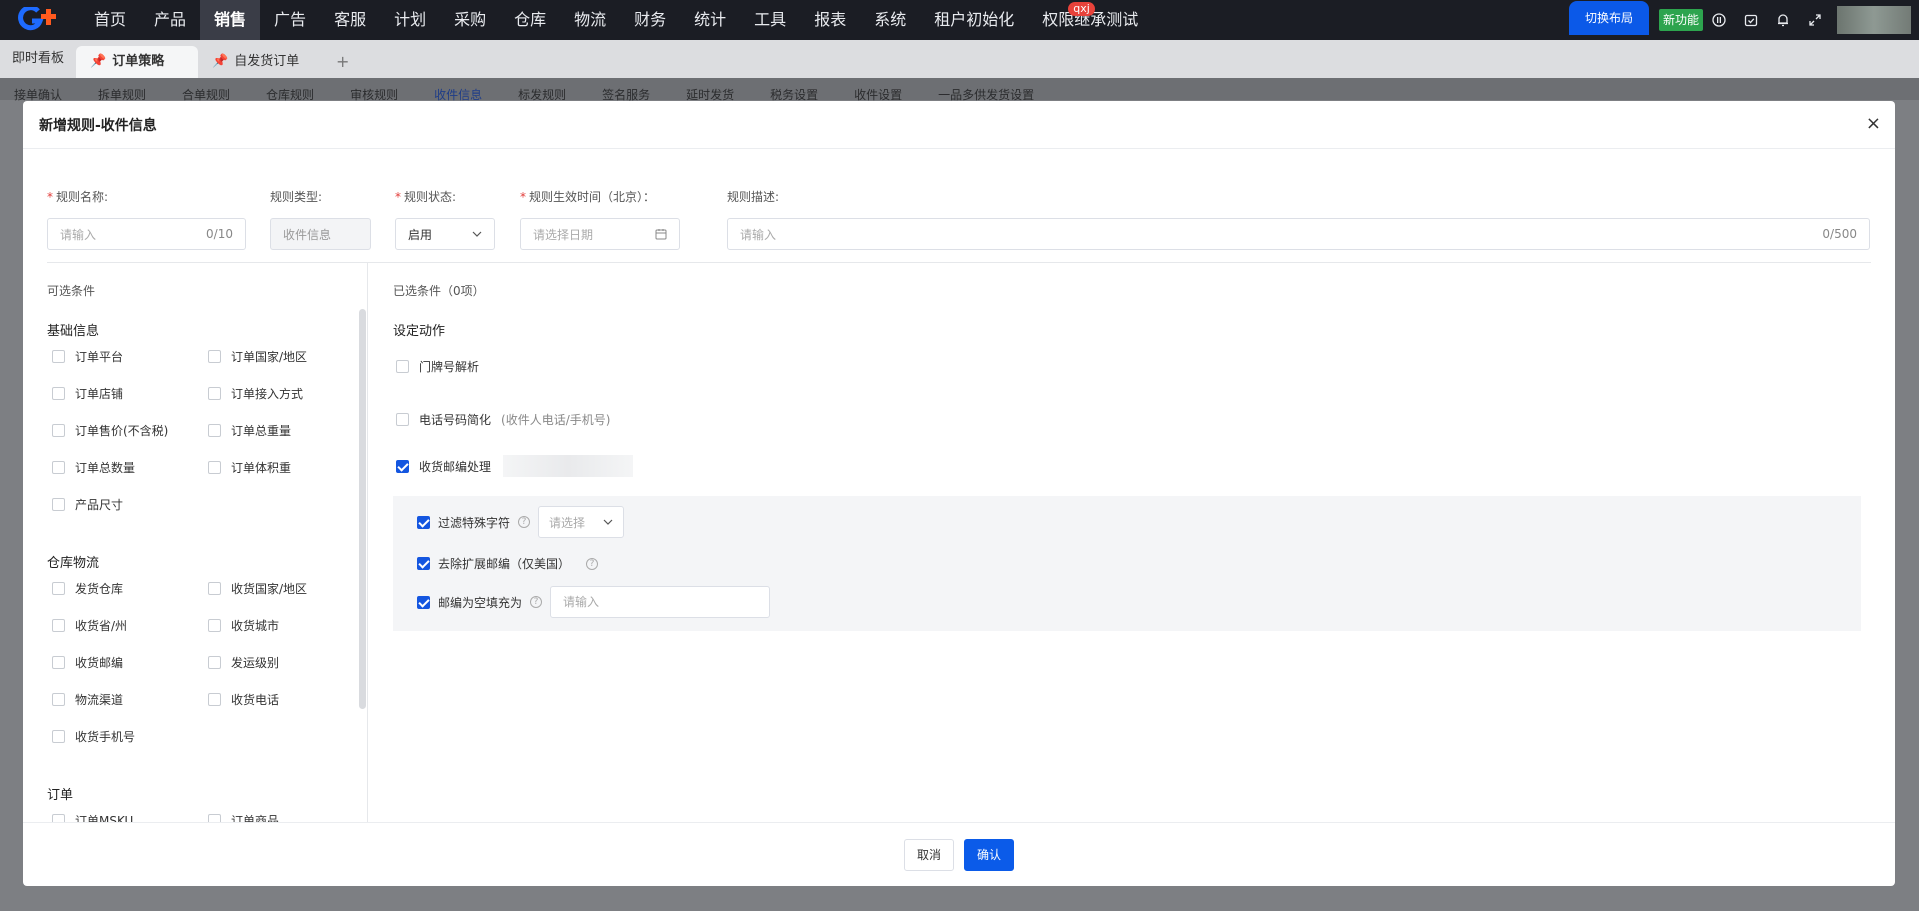 This screenshot has width=1919, height=911. Describe the element at coordinates (38, 90) in the screenshot. I see `subtab: 接单确认` at that location.